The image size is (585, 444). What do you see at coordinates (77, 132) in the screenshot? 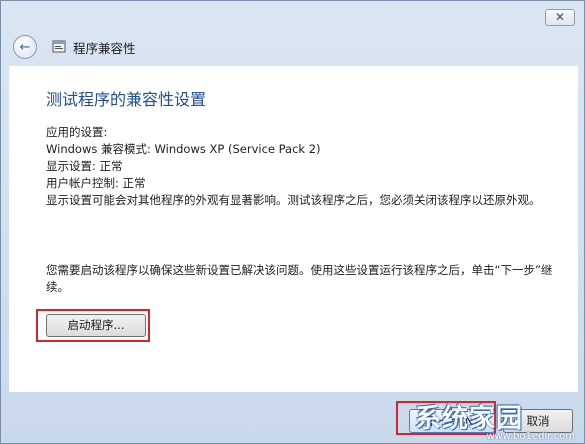
I see `settings-label: 应用的设置:` at bounding box center [77, 132].